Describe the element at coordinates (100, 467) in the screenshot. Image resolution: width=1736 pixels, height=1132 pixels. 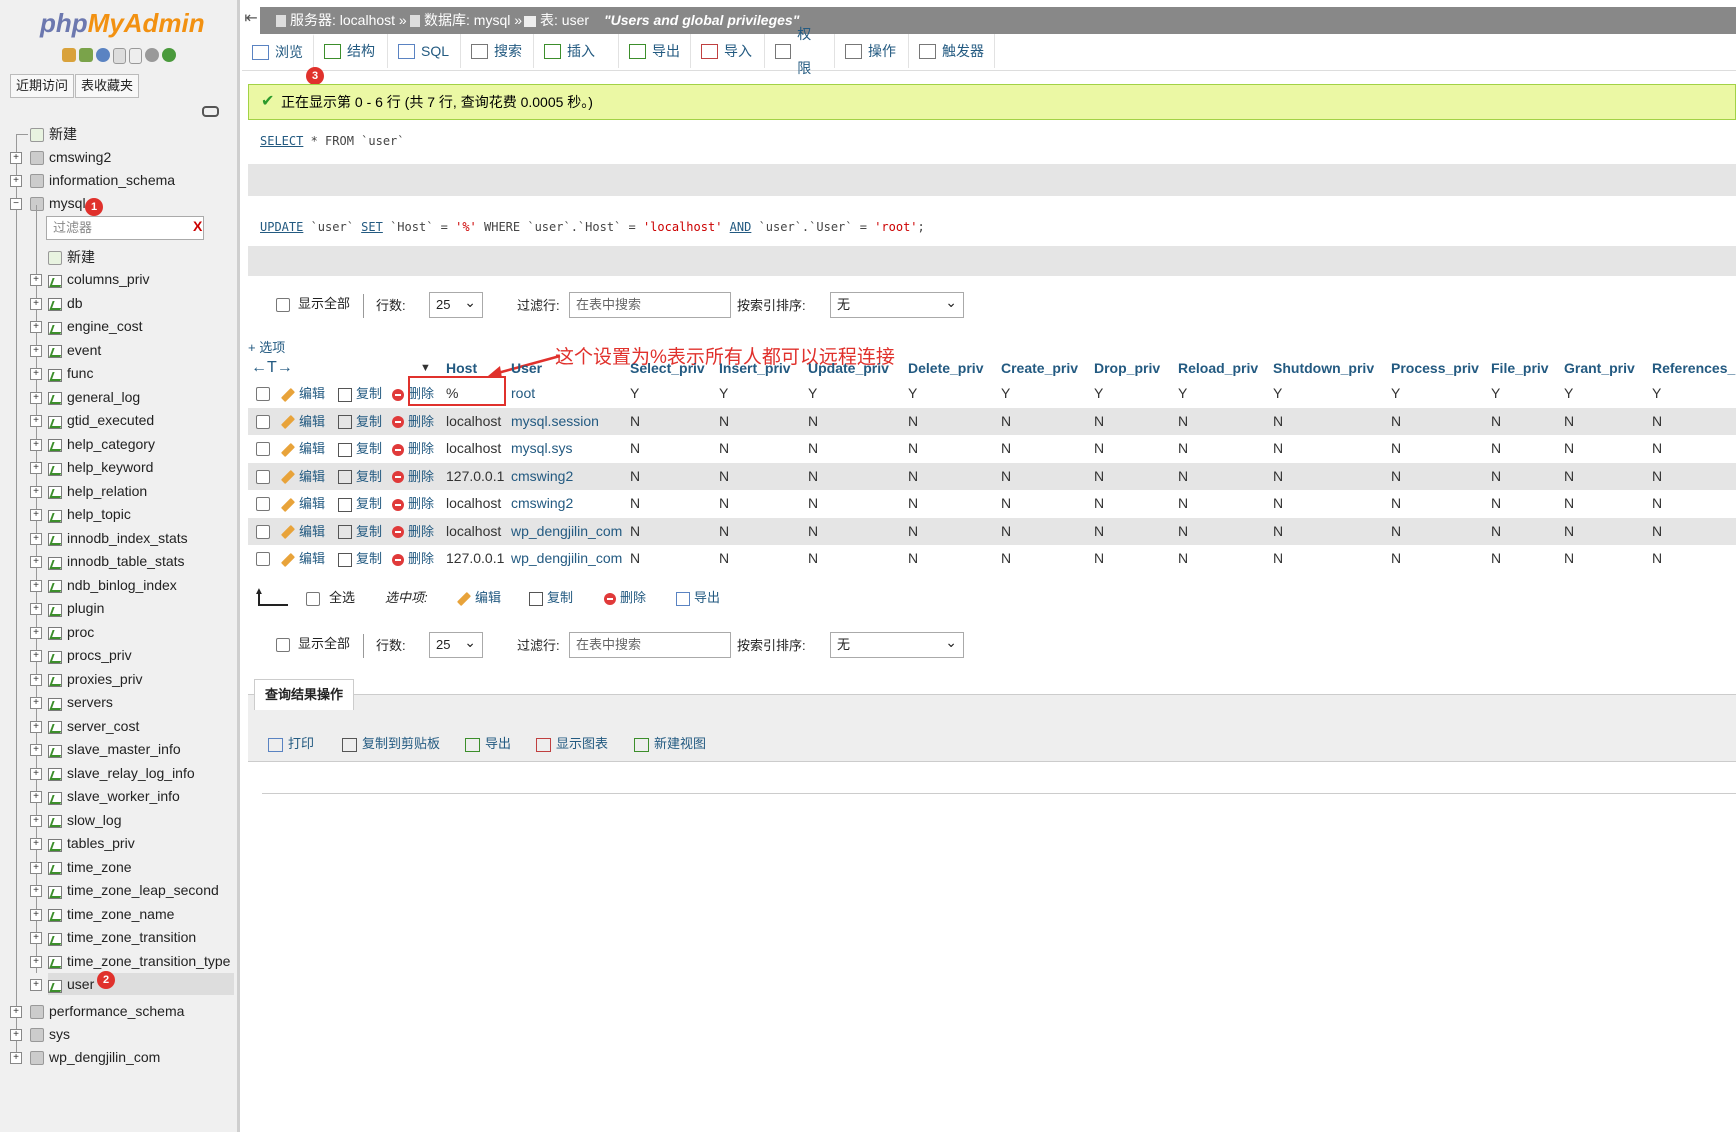
I see `table-item-help_keyword: help_keyword` at that location.